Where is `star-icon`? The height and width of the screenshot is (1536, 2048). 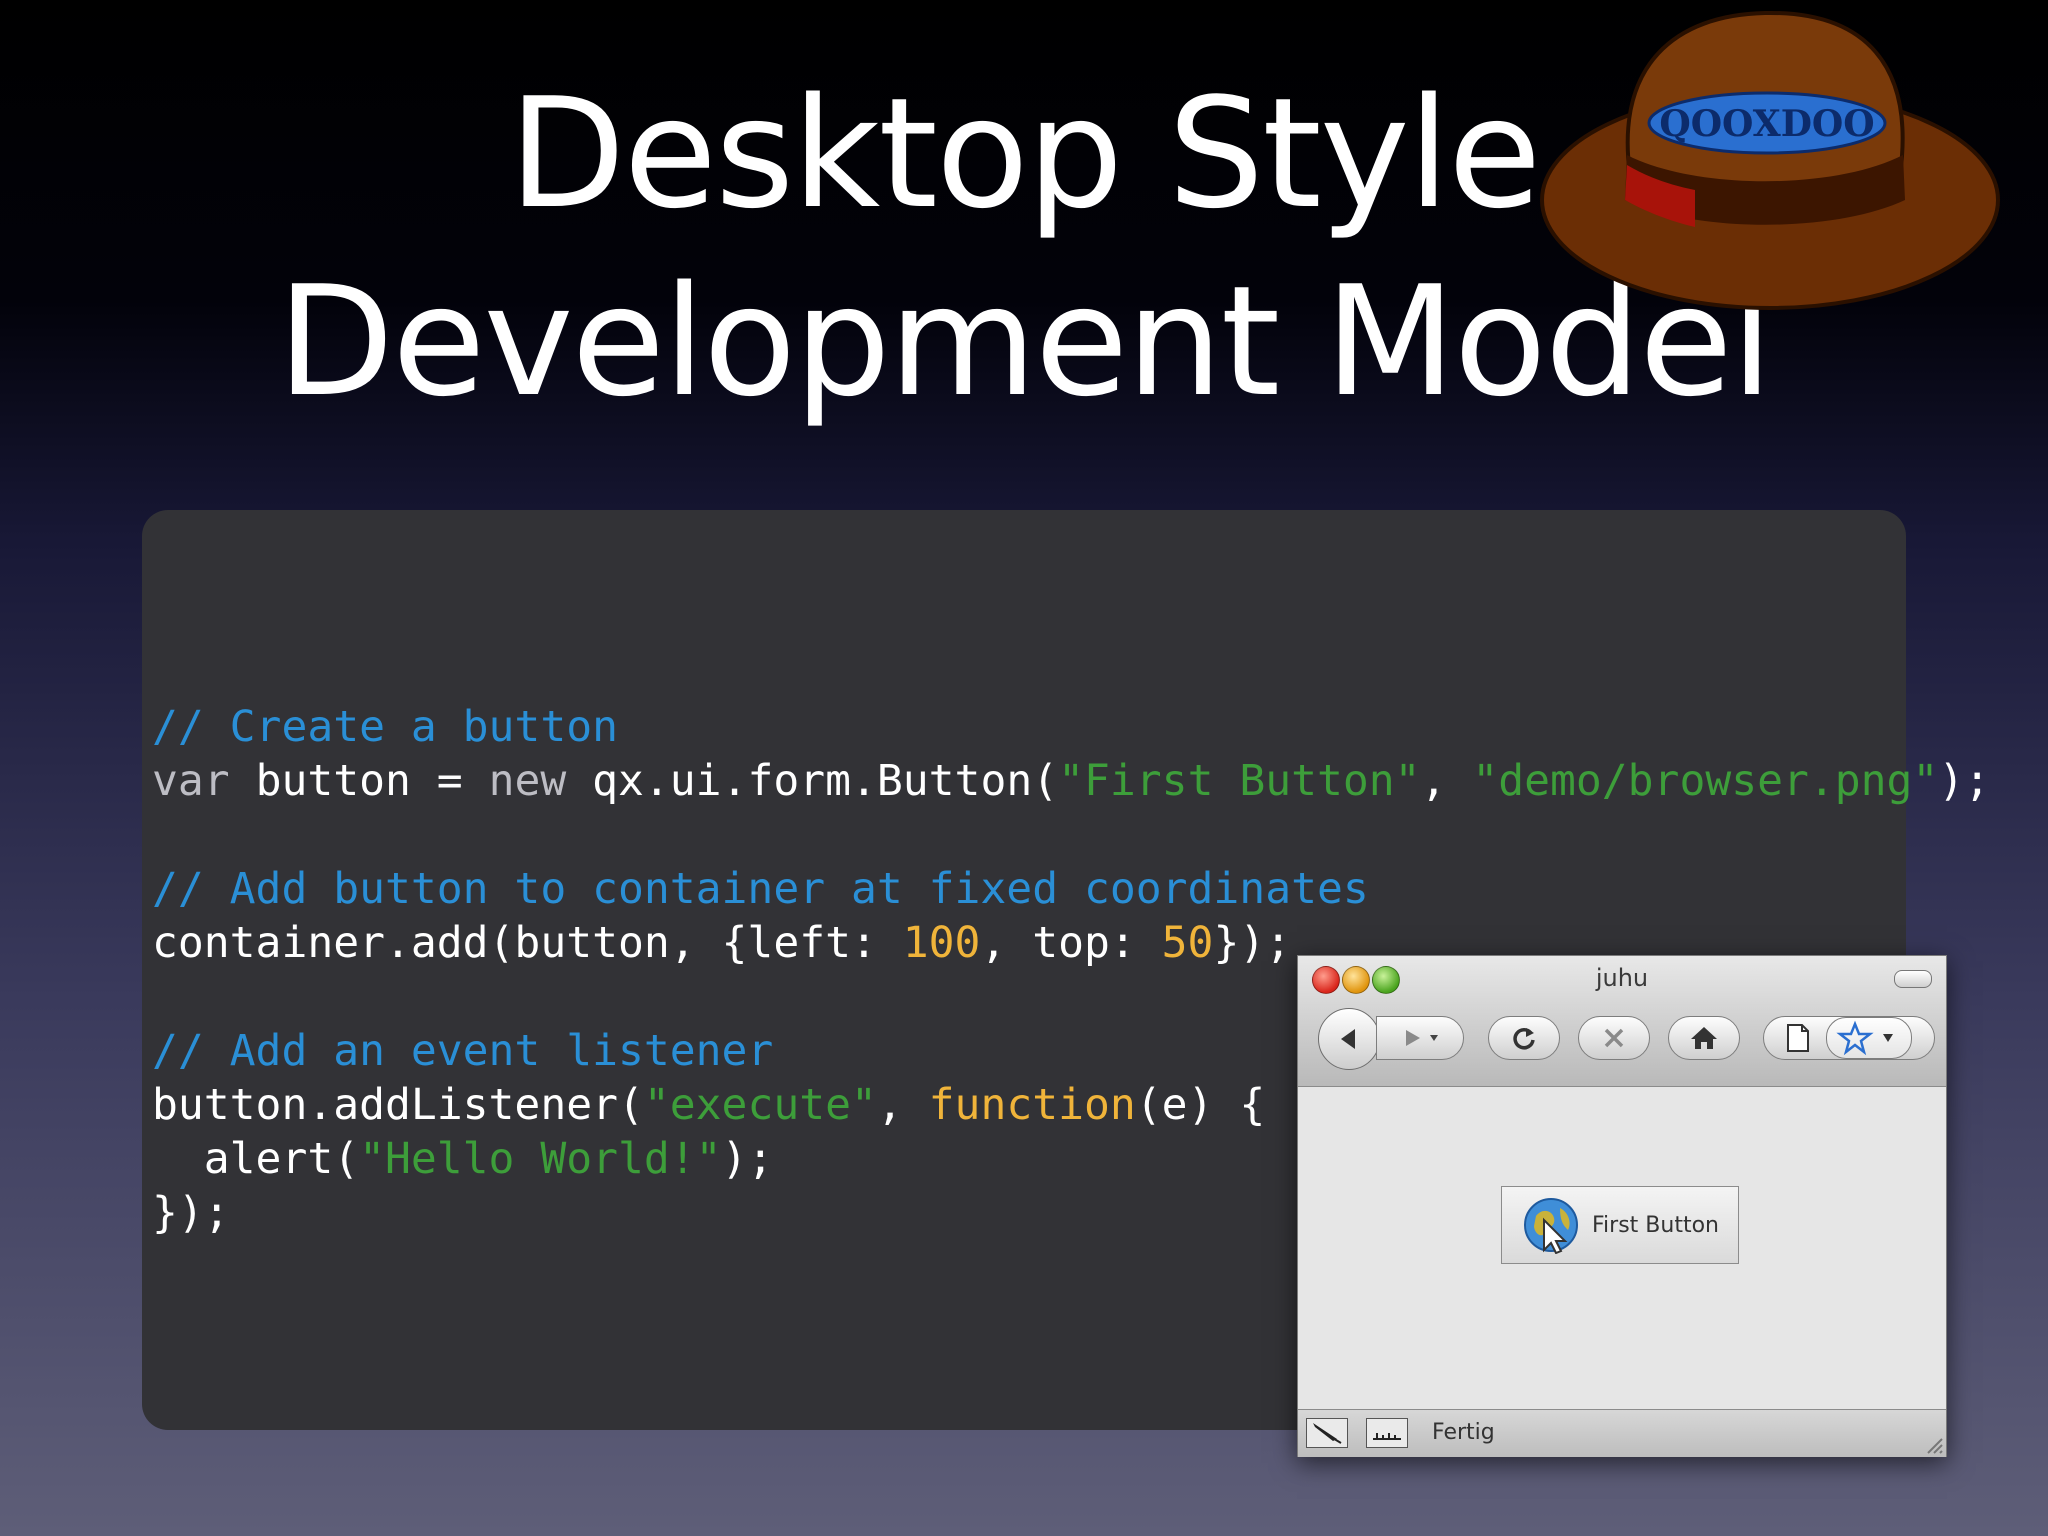 star-icon is located at coordinates (1864, 1038).